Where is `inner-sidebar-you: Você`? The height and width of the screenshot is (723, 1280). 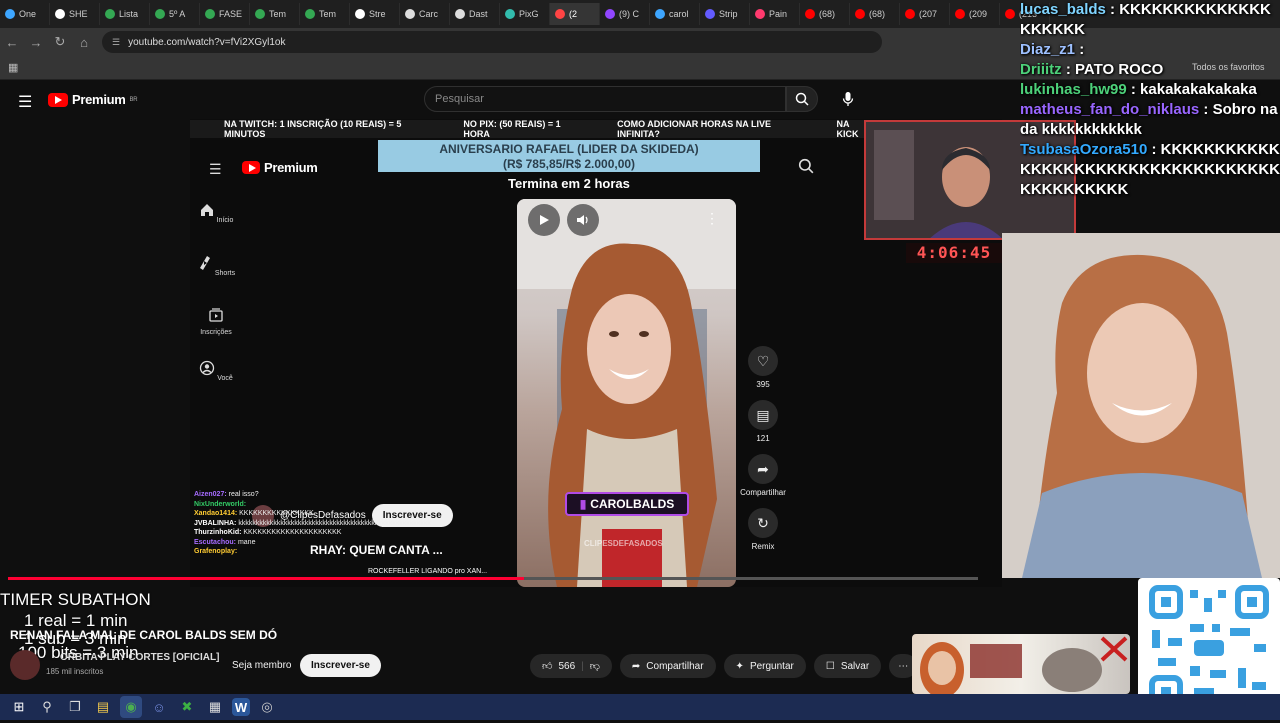
inner-sidebar-you: Você is located at coordinates (216, 371).